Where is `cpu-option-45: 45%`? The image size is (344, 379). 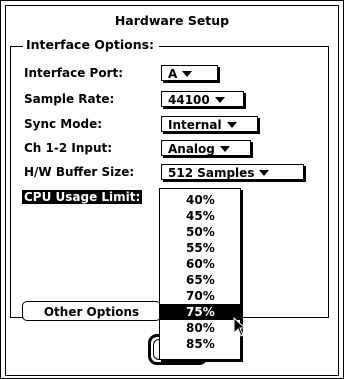
cpu-option-45: 45% is located at coordinates (200, 216).